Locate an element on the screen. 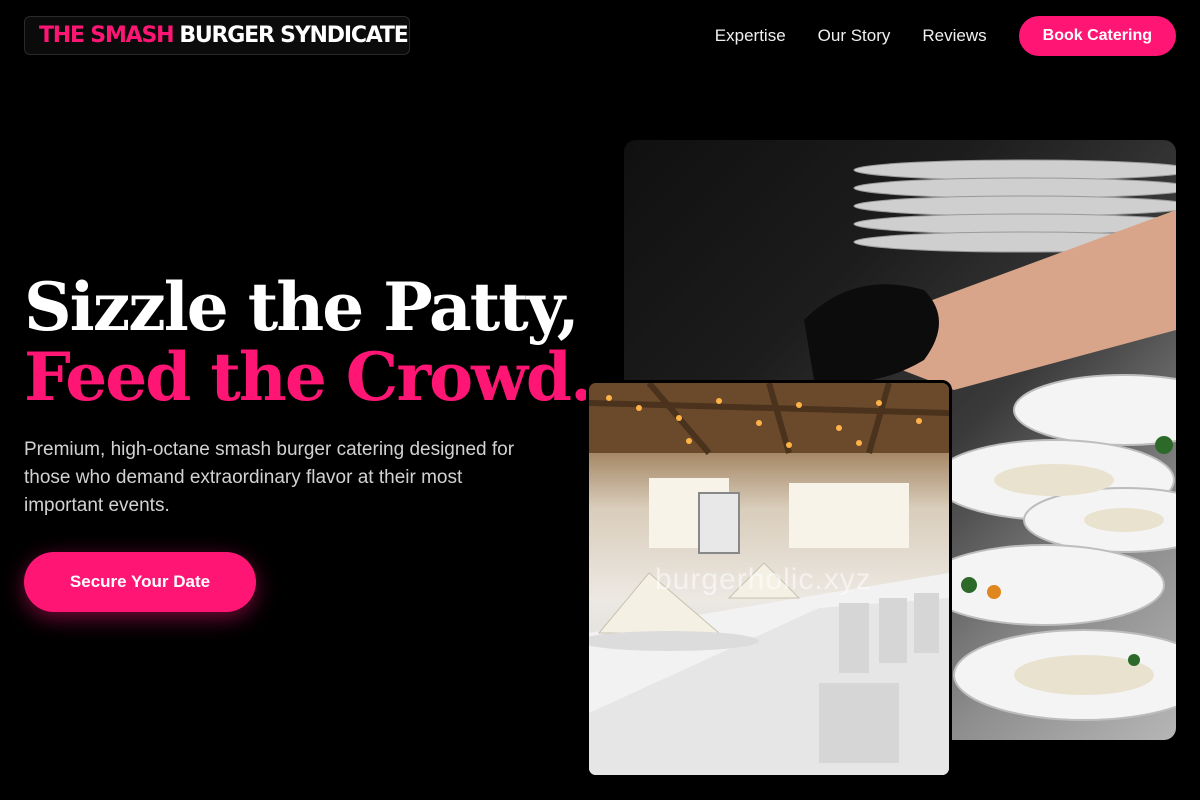  nav-link-our-story: Our Story is located at coordinates (854, 36).